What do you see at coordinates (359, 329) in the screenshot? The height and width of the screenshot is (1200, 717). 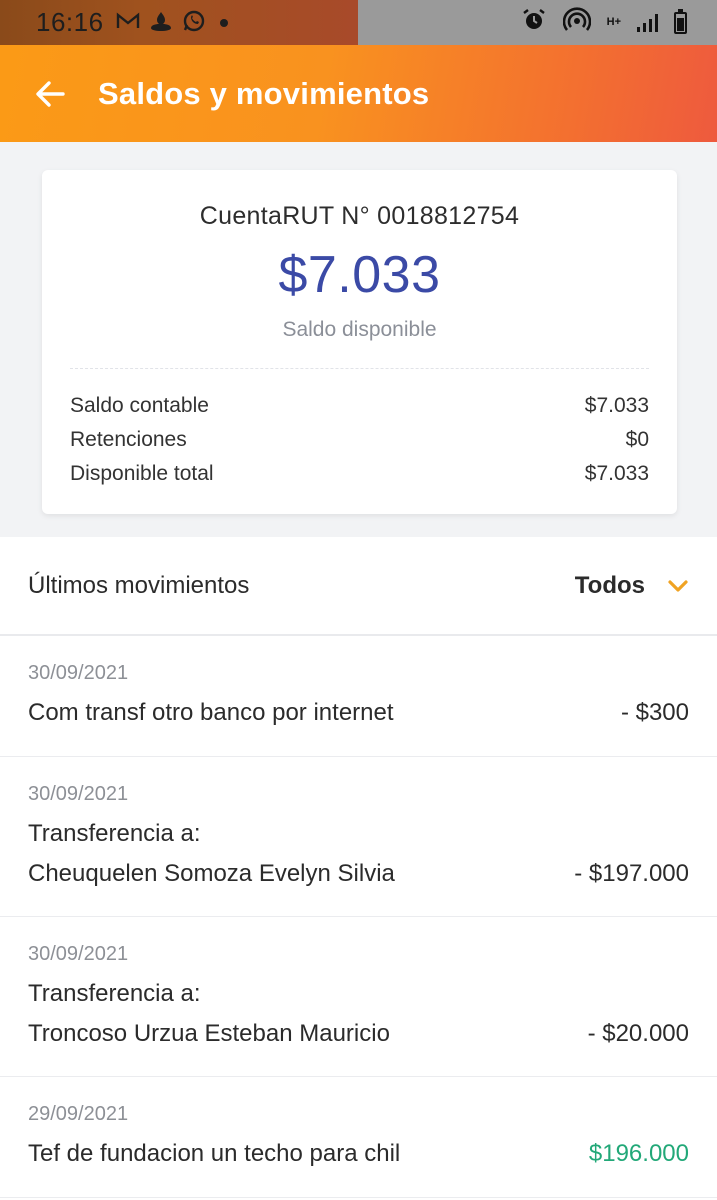 I see `available-balance-label: Saldo disponible` at bounding box center [359, 329].